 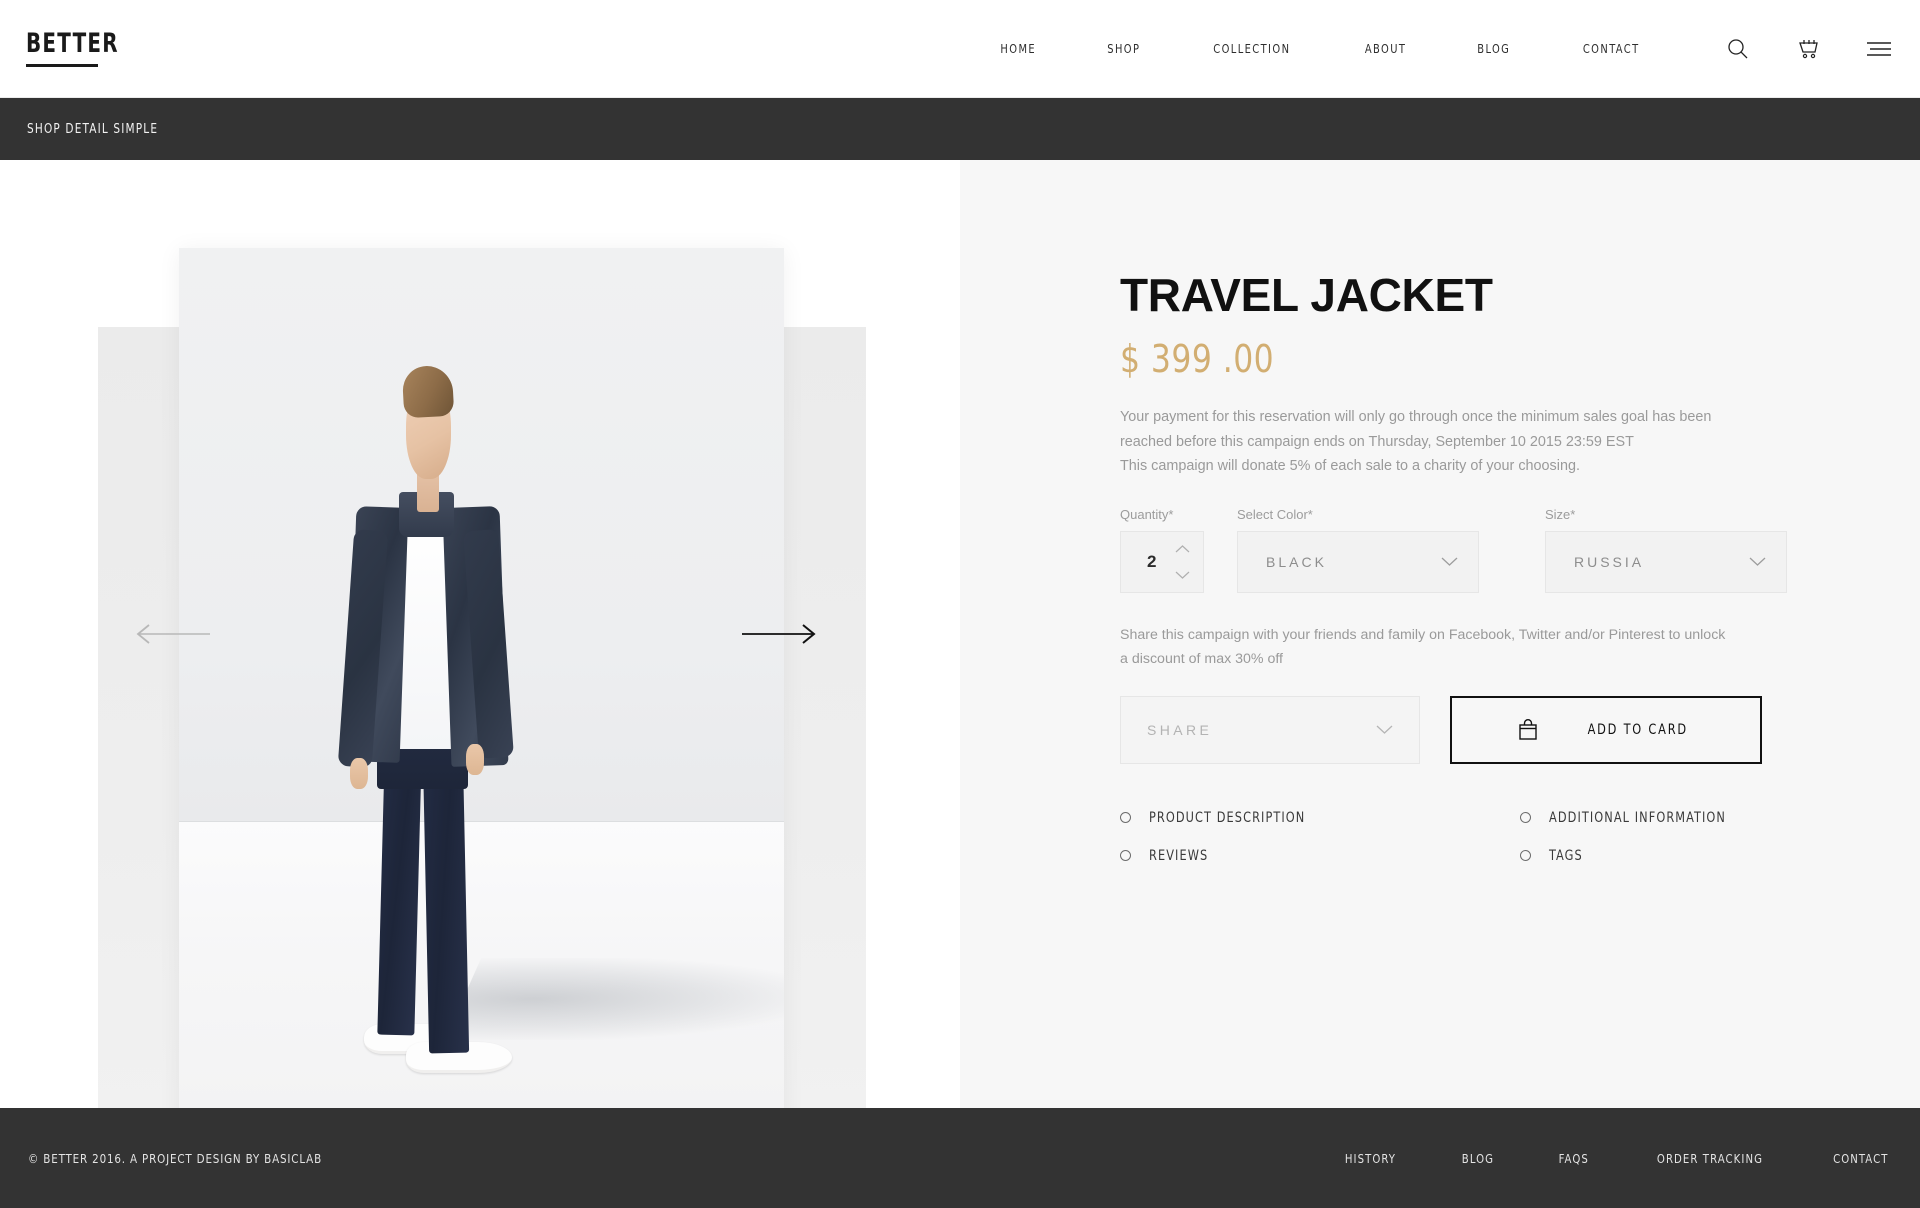 I want to click on quantity-stepper-arrows, so click(x=1182, y=562).